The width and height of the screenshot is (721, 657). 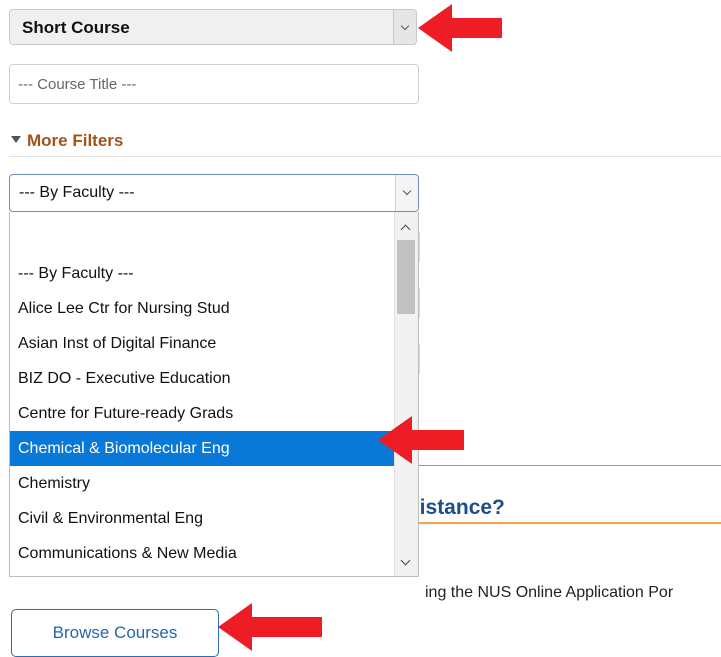 I want to click on faculty-select: --- By Faculty ---, so click(x=214, y=193).